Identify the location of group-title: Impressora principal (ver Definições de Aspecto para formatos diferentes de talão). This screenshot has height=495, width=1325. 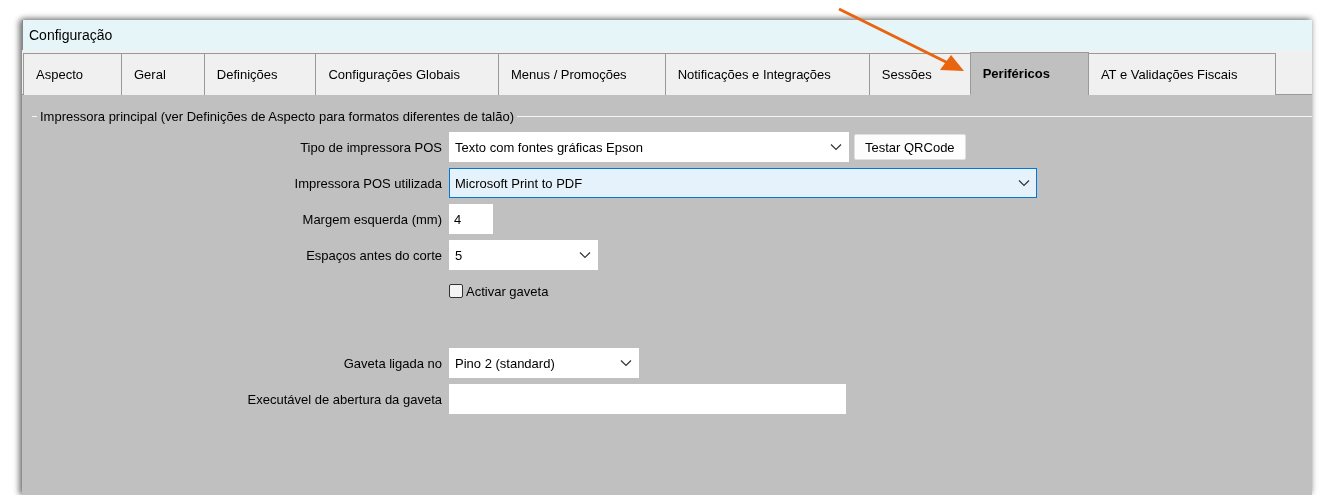
(277, 116).